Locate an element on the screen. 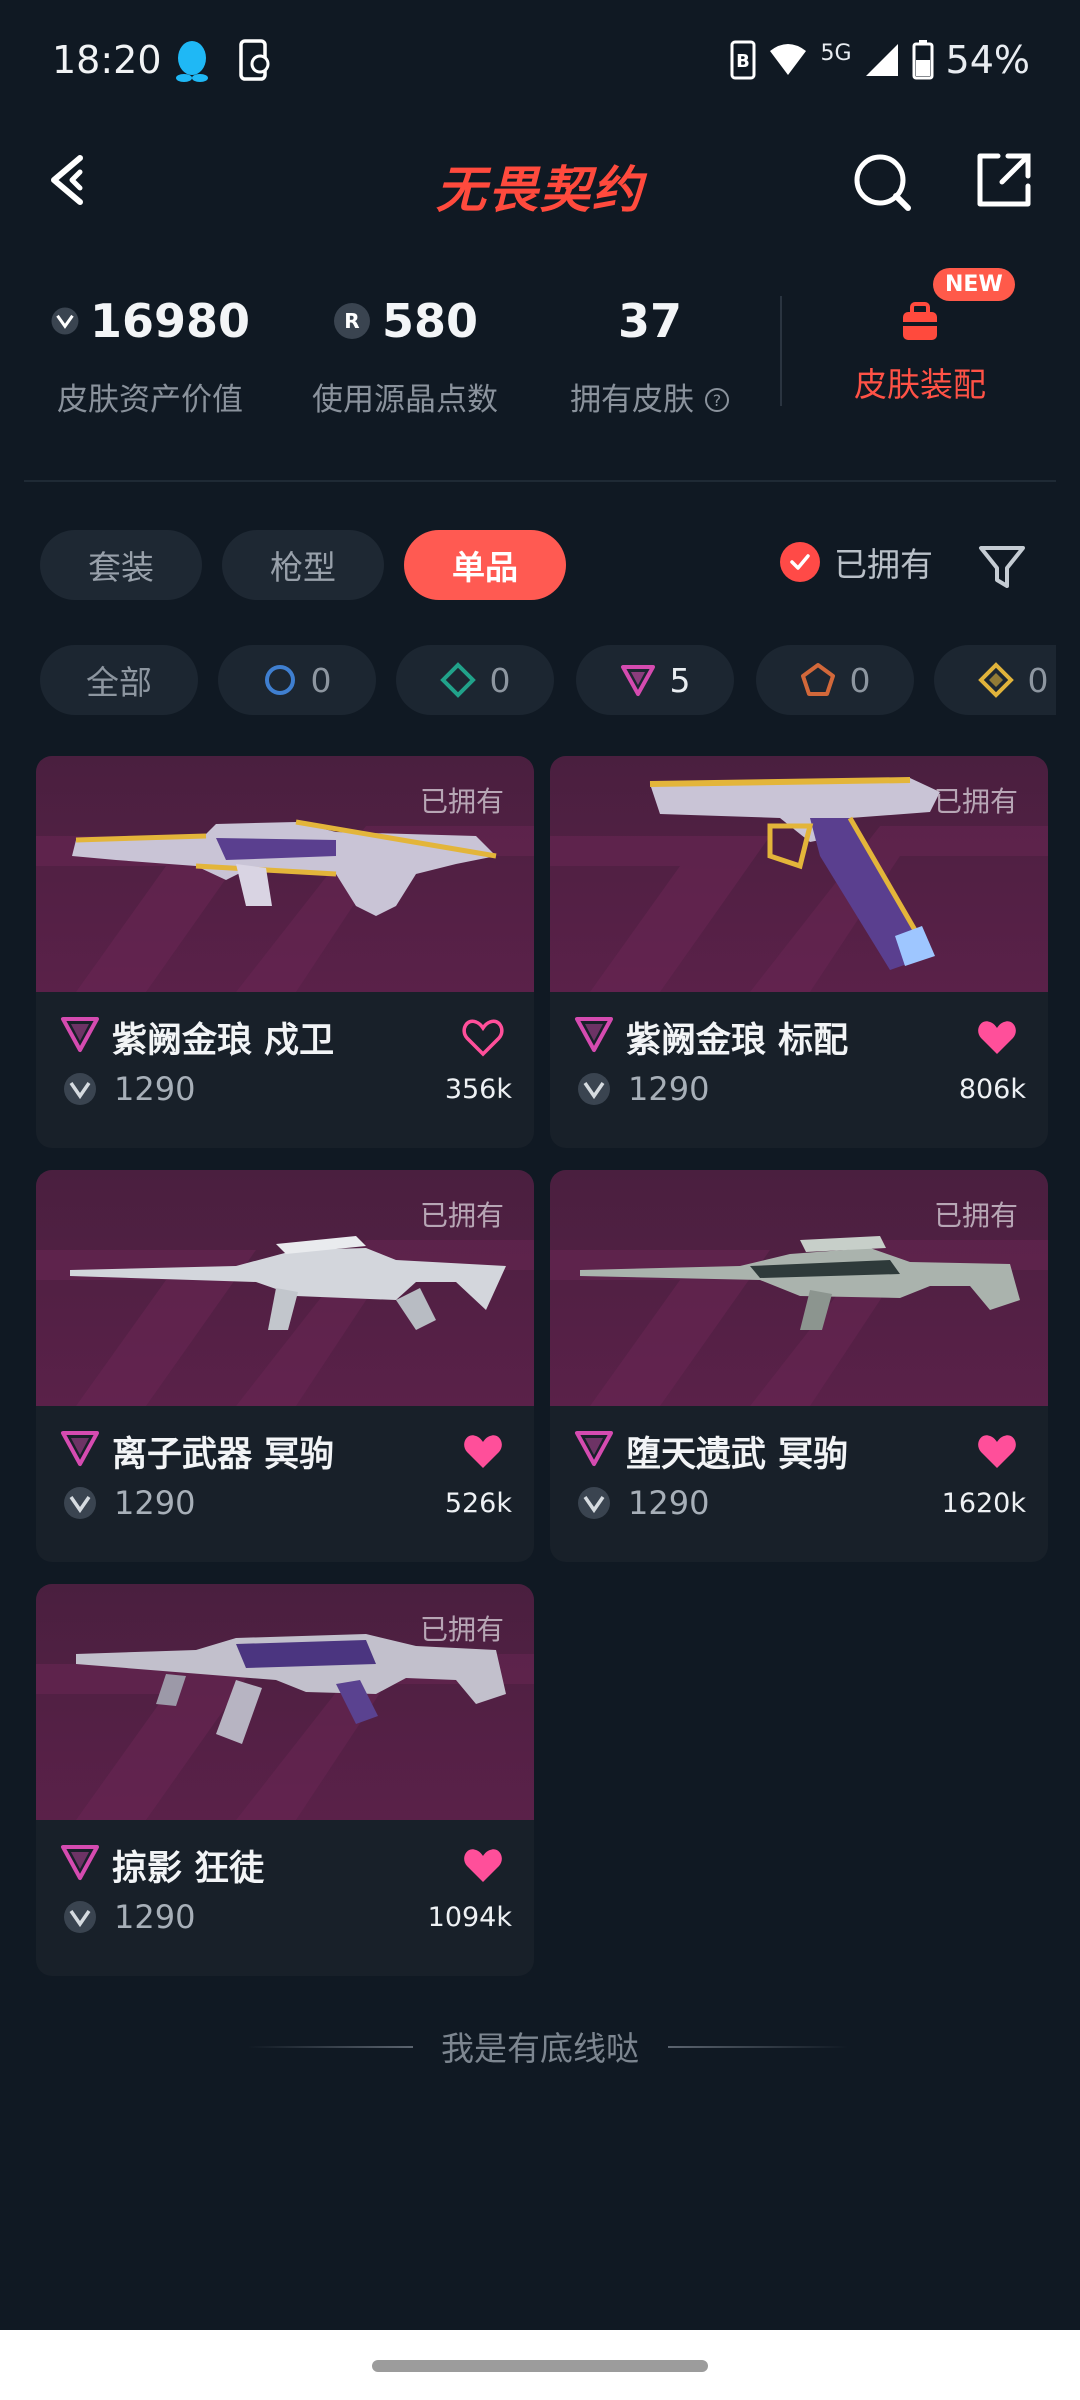  deluxe-tier-icon is located at coordinates (457, 680).